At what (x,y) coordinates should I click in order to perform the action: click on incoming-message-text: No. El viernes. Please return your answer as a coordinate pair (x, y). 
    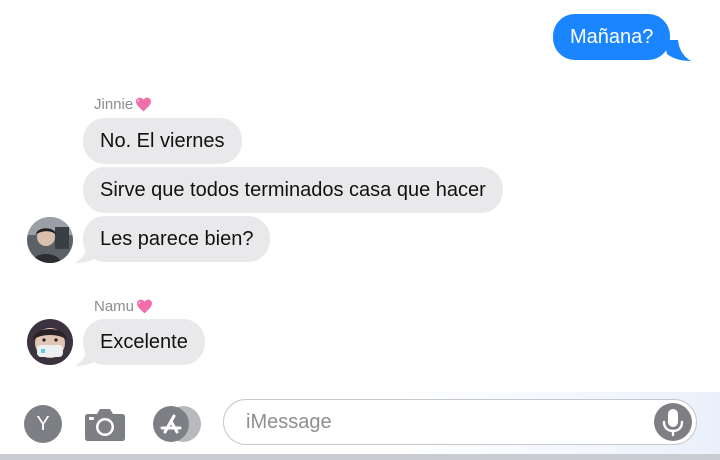
    Looking at the image, I should click on (162, 141).